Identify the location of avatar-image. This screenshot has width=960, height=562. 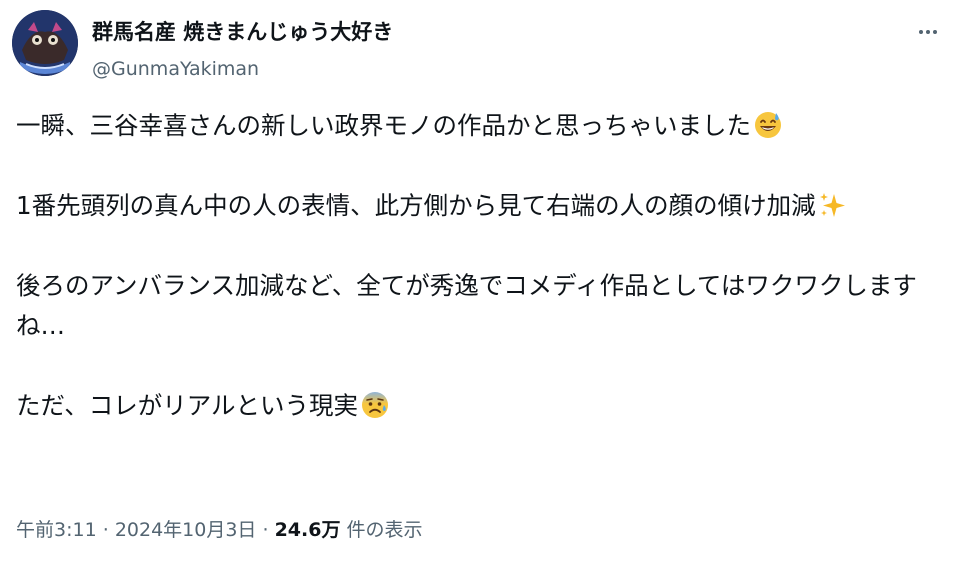
(45, 43).